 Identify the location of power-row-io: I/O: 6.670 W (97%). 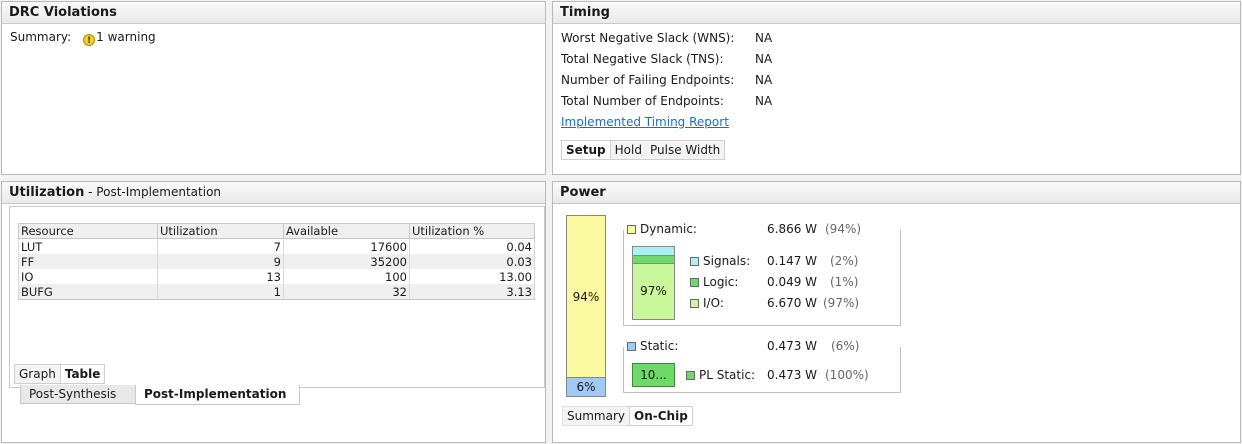
(790, 303).